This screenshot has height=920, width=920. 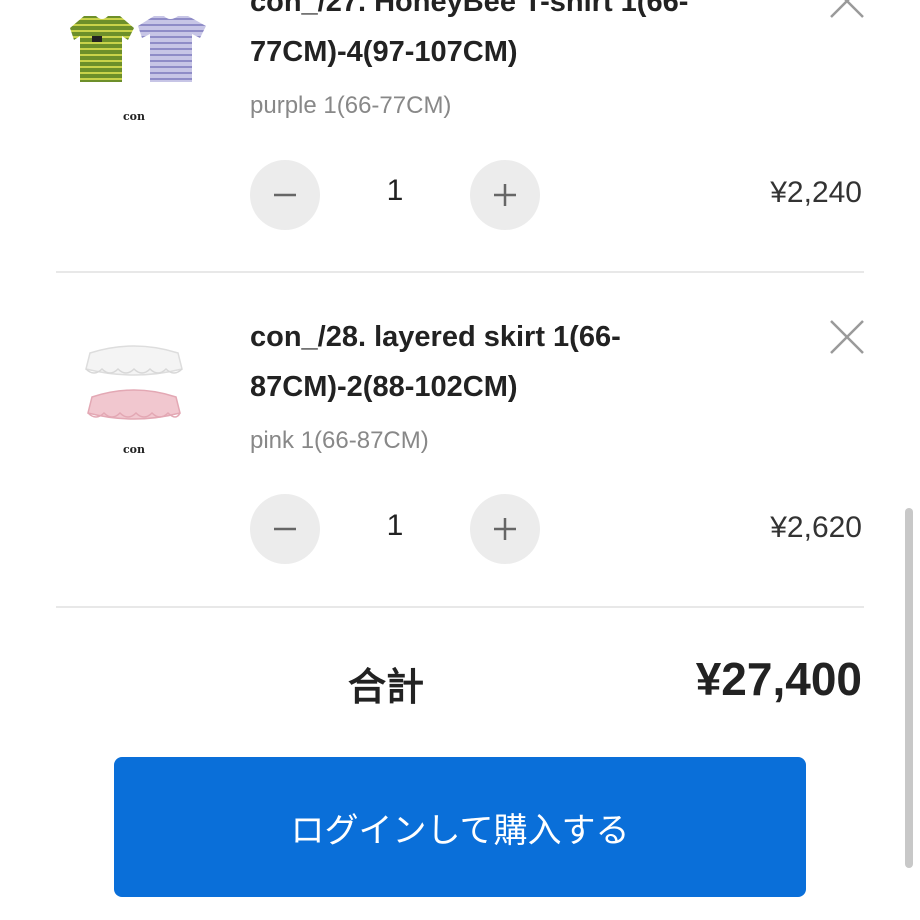 I want to click on product-title-line: 87CM)-2(88-102CM), so click(x=384, y=387).